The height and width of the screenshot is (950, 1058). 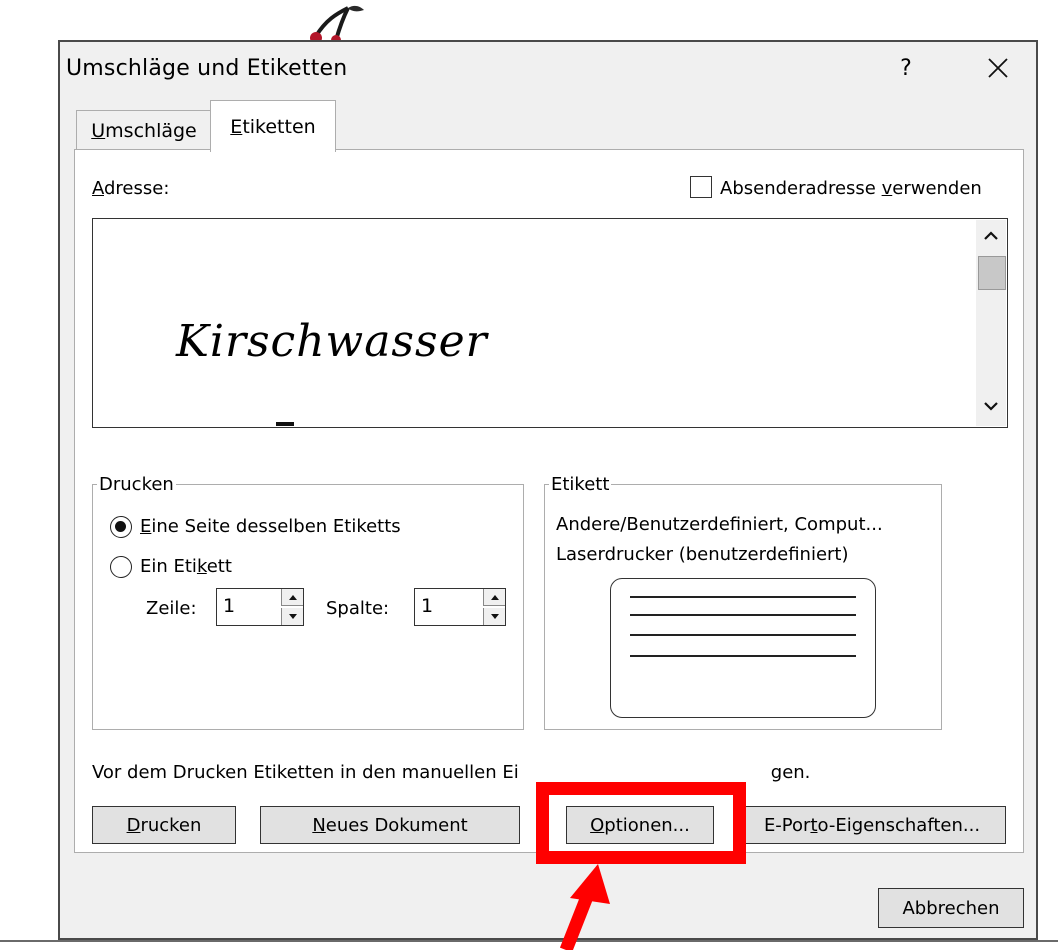 I want to click on full-page-label: Eine Seite desselben Etiketts, so click(x=270, y=526).